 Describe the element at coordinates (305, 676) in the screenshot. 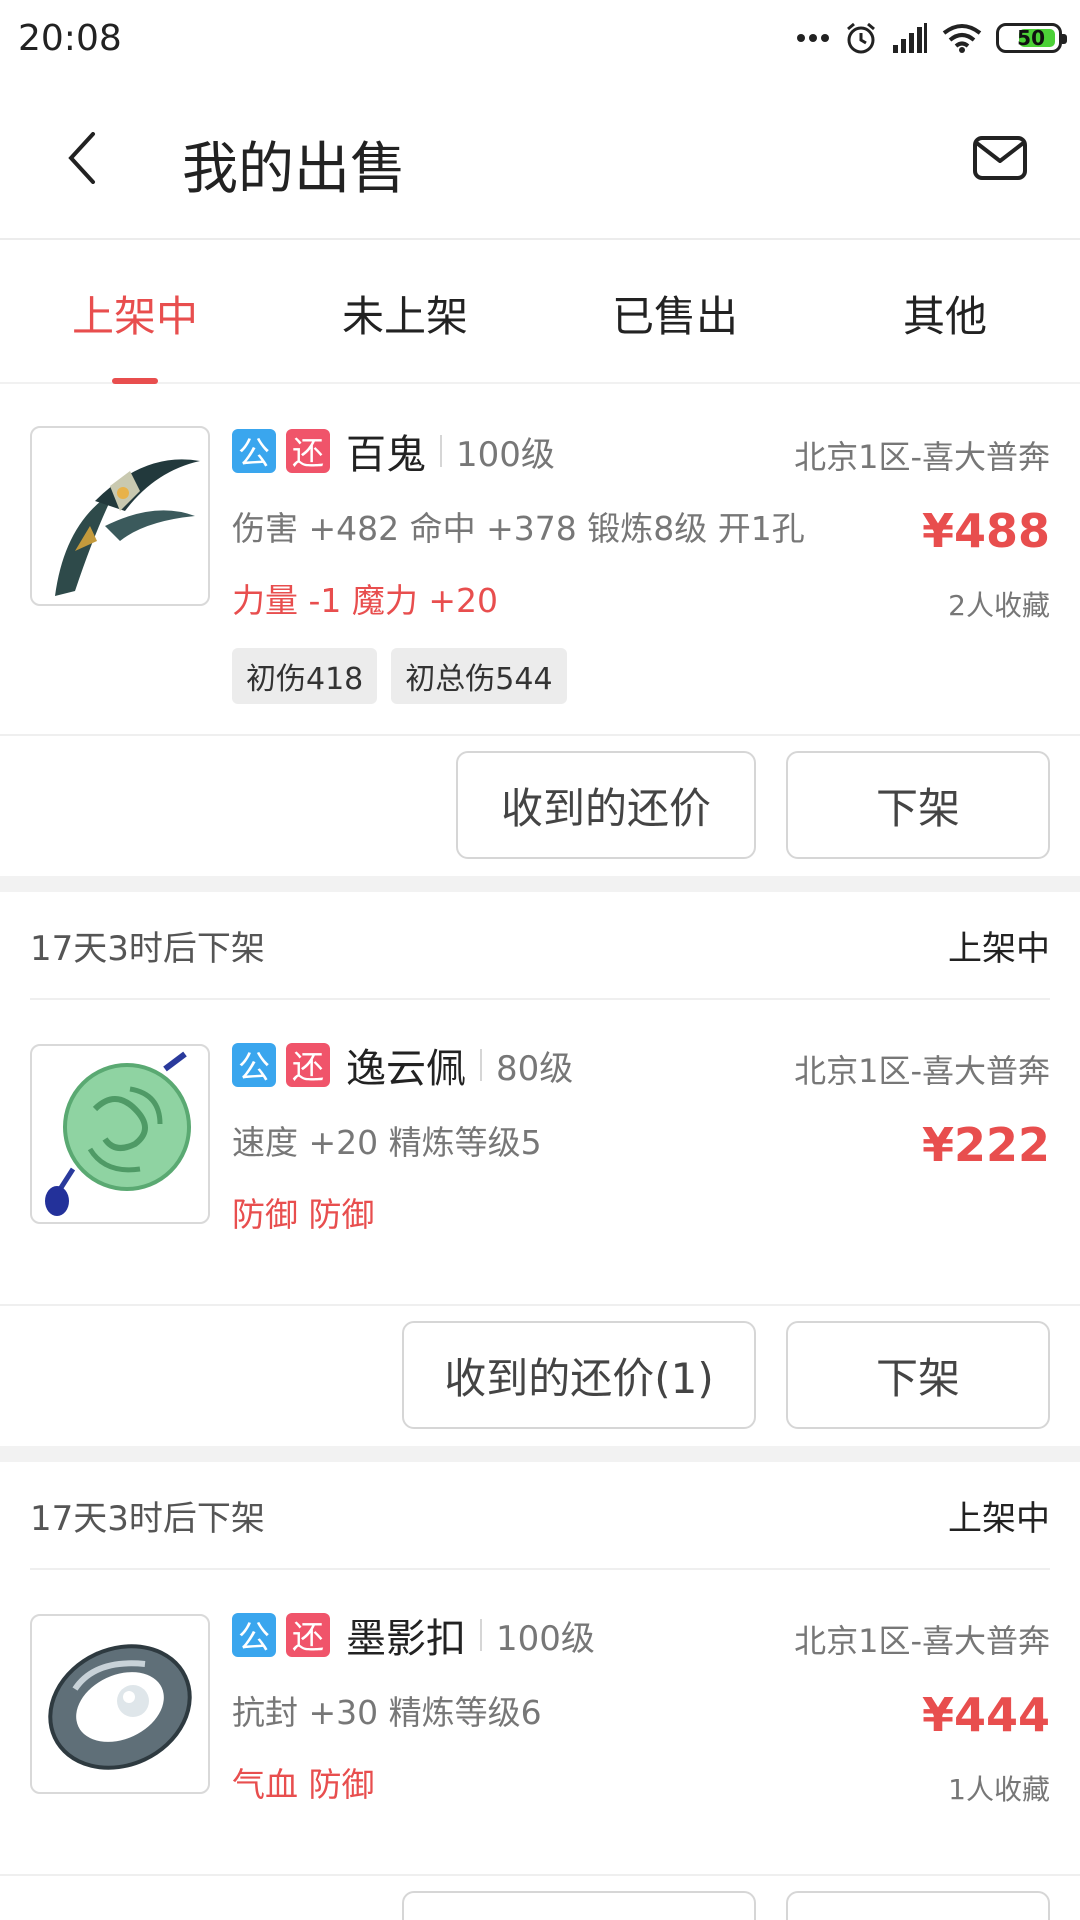

I see `tag: 初伤418` at that location.